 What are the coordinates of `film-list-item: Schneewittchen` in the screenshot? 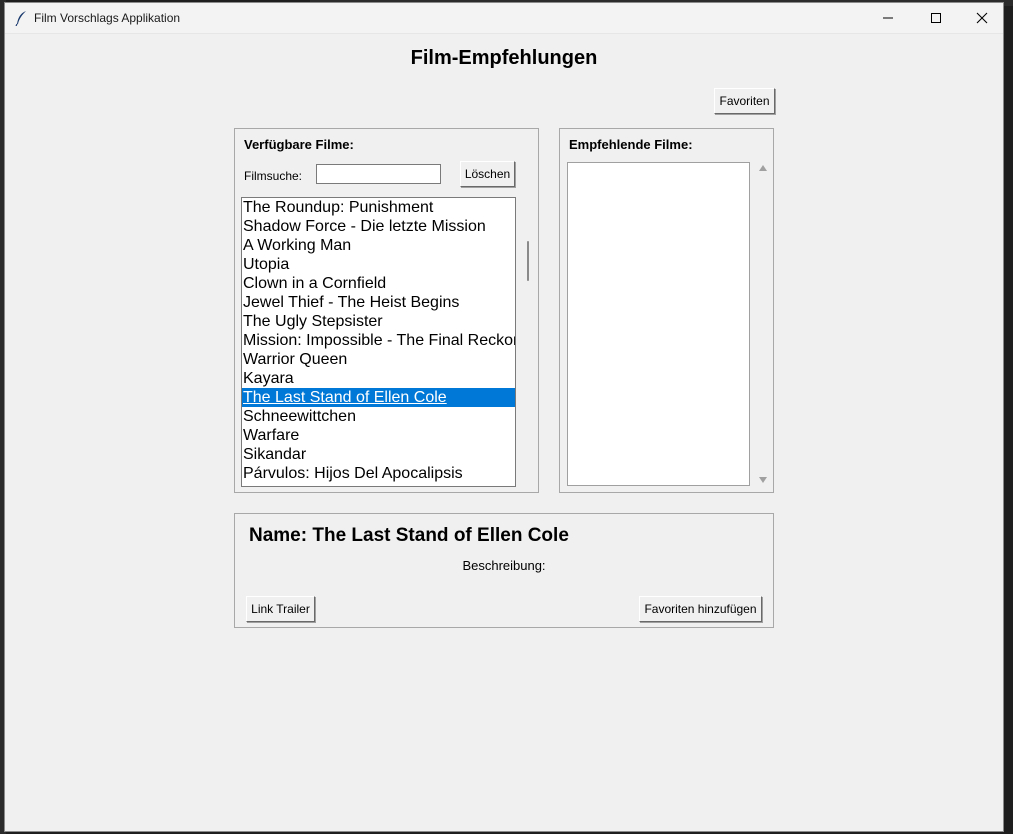 It's located at (378, 416).